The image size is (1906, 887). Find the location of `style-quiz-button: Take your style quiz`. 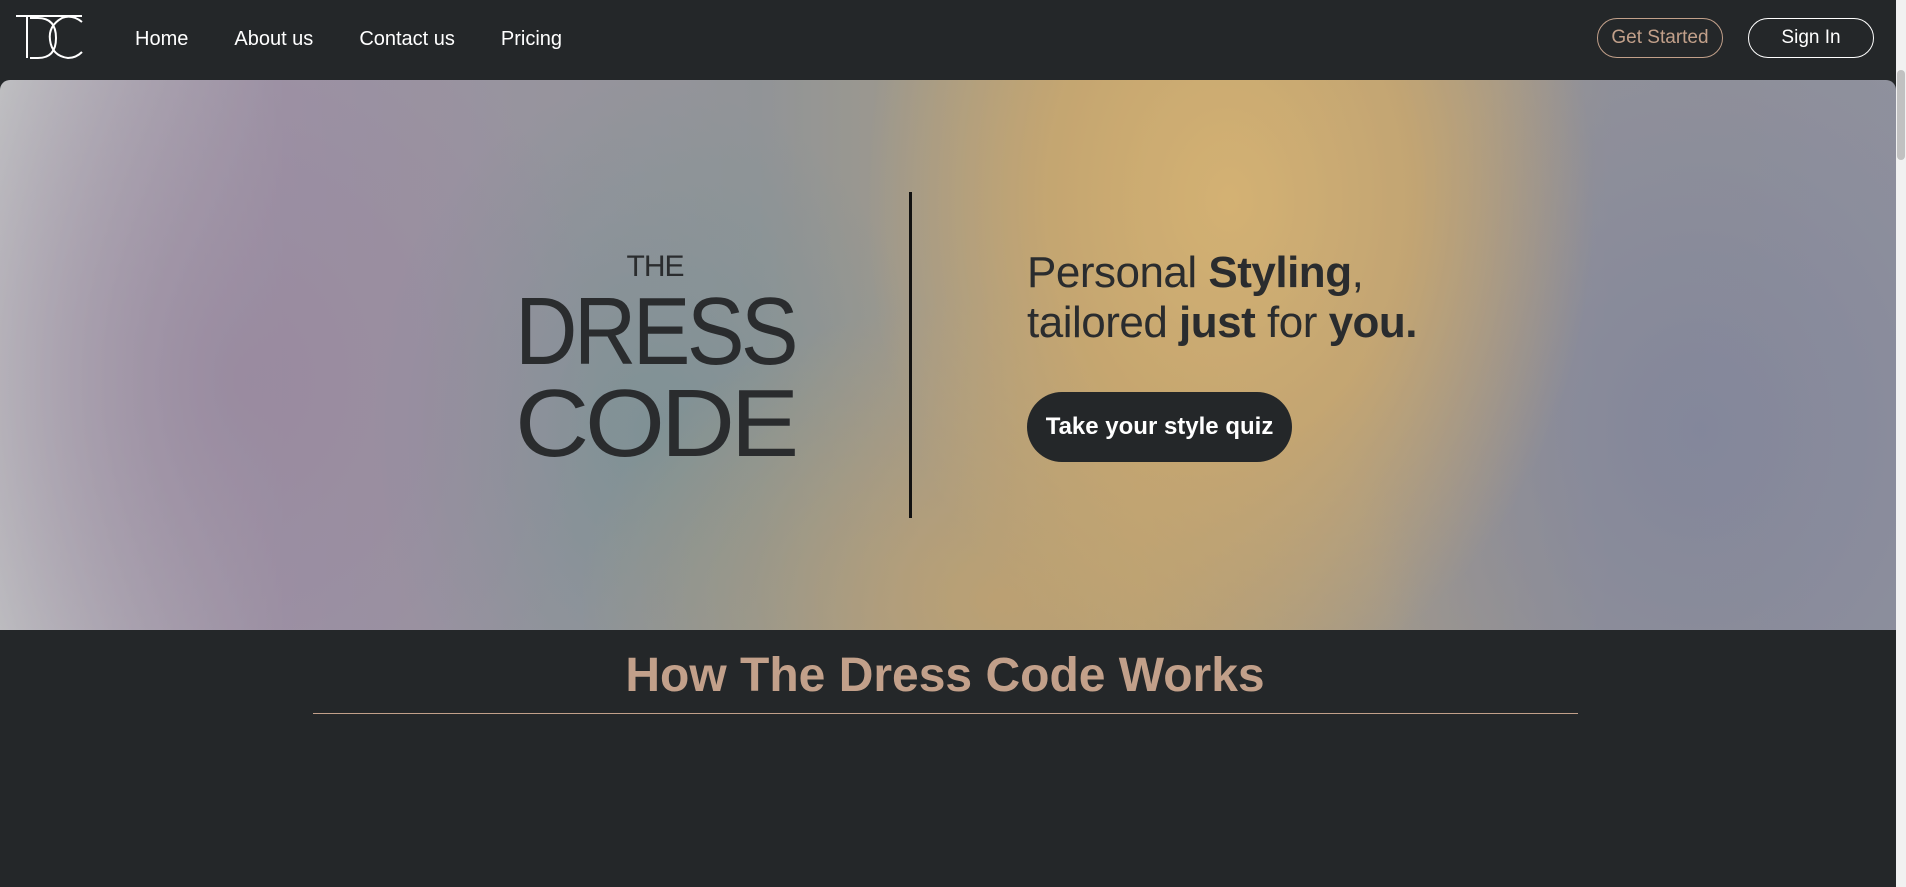

style-quiz-button: Take your style quiz is located at coordinates (1159, 427).